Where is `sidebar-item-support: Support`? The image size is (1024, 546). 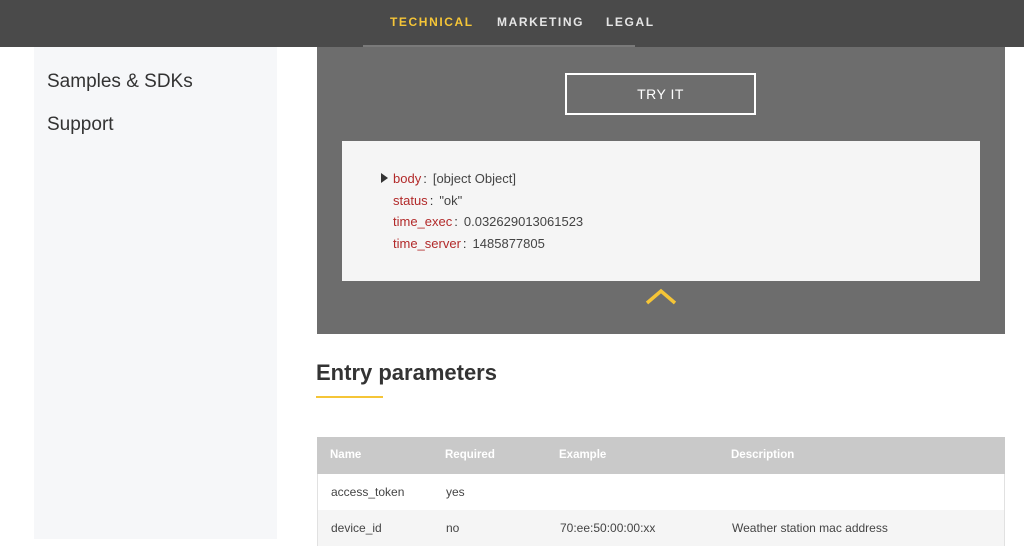 sidebar-item-support: Support is located at coordinates (80, 125).